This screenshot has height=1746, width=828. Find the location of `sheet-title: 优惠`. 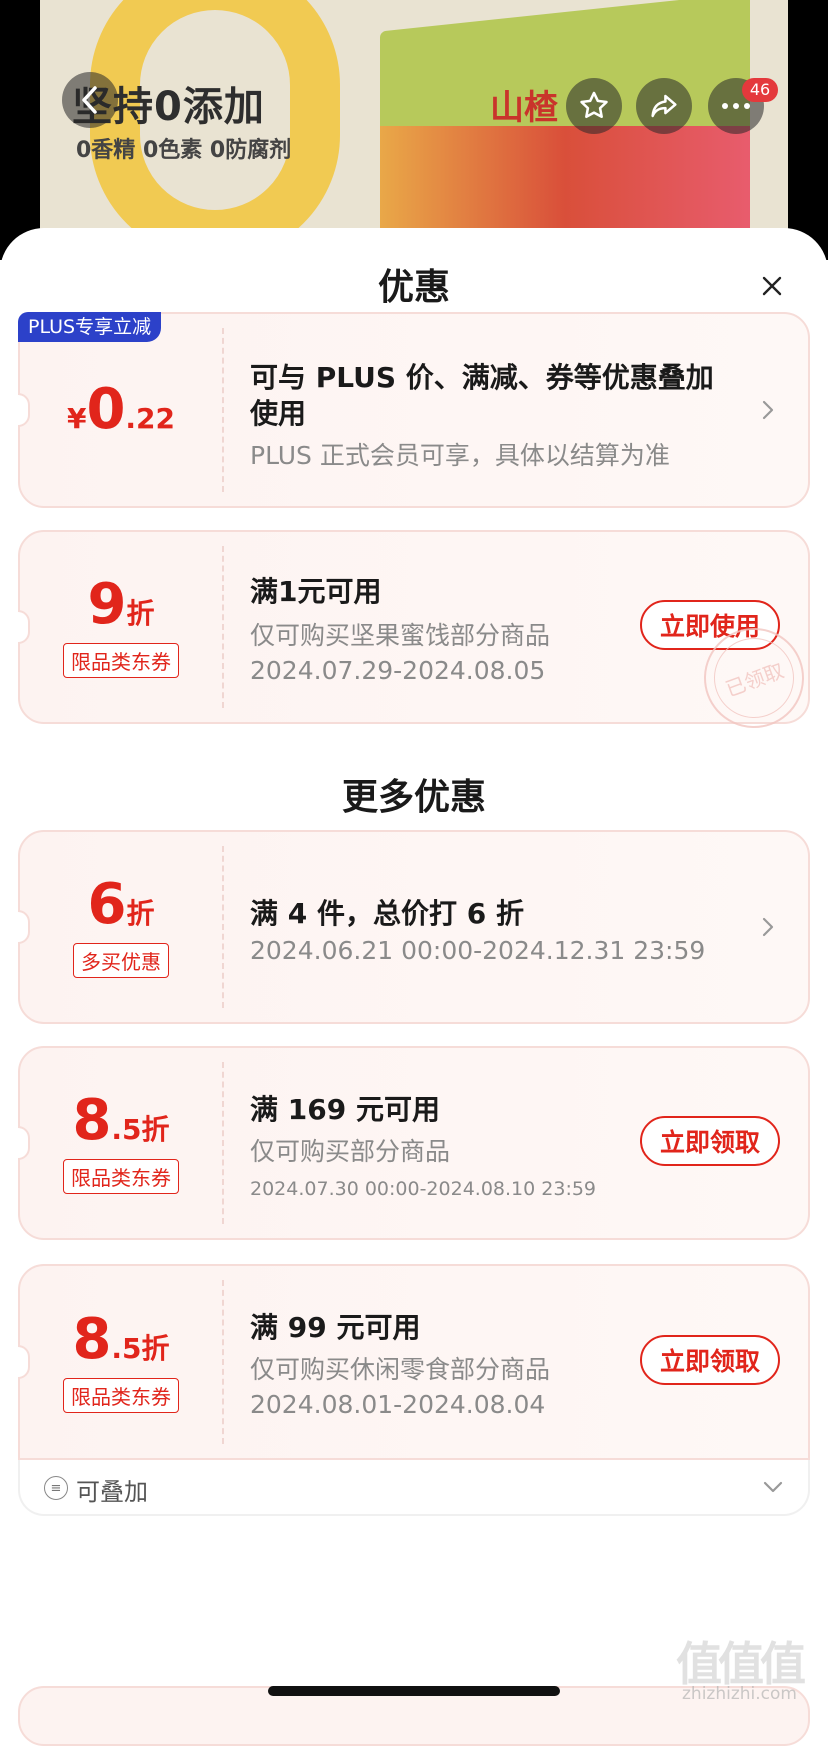

sheet-title: 优惠 is located at coordinates (413, 287).